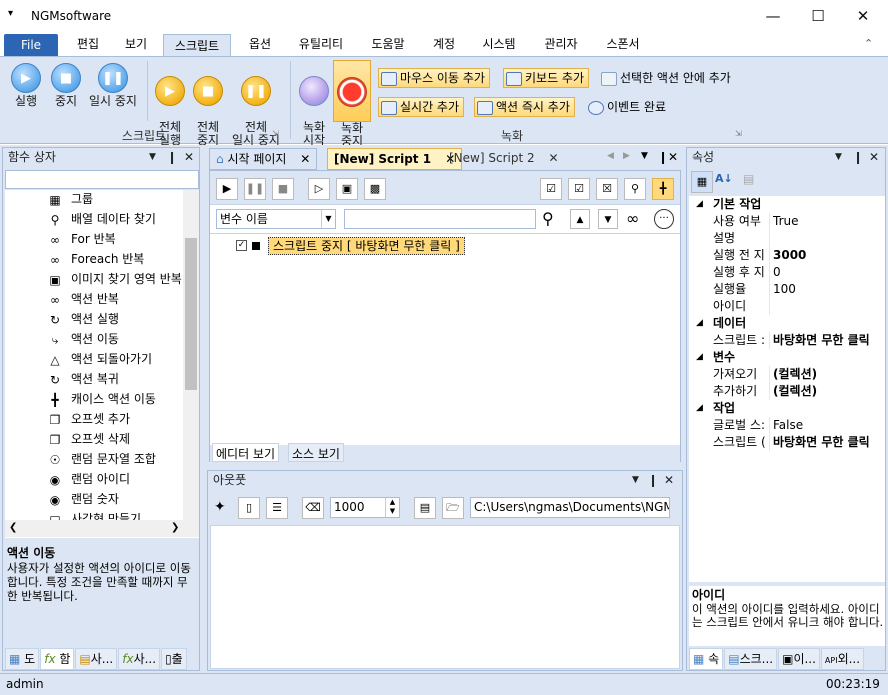 This screenshot has height=695, width=888. Describe the element at coordinates (22, 659) in the screenshot. I see `tab-document: ▦ 도` at that location.